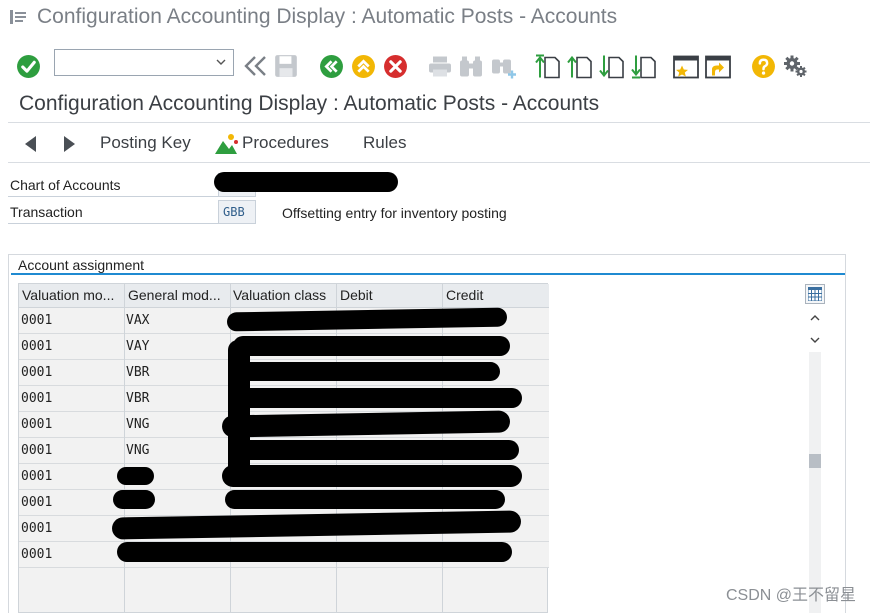  I want to click on table-settings-icon, so click(815, 294).